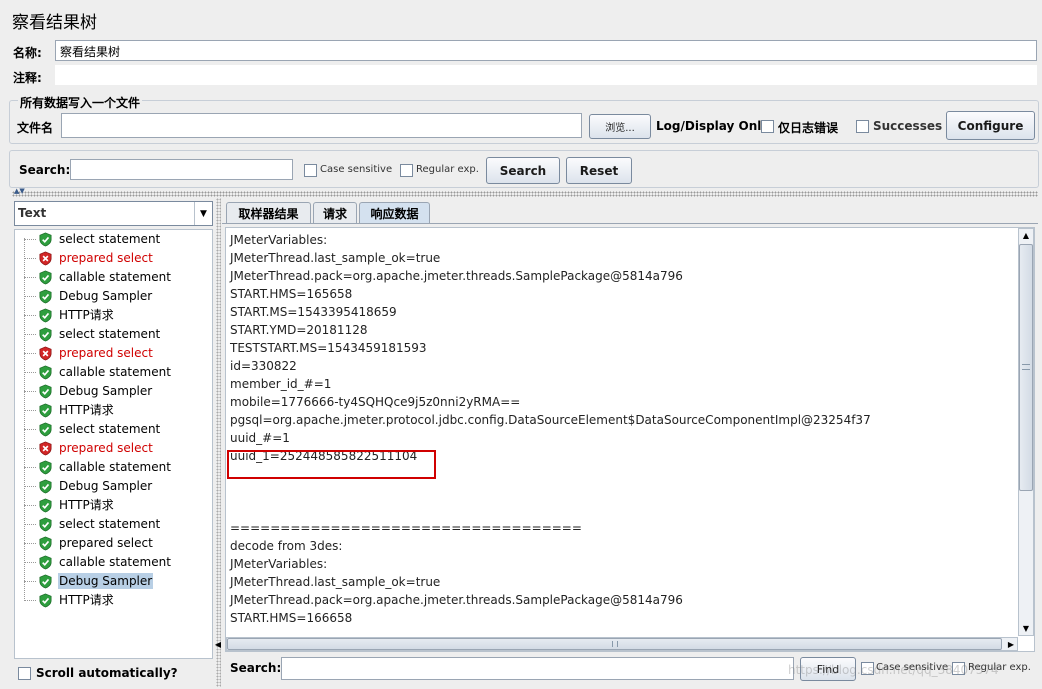 This screenshot has height=689, width=1042. What do you see at coordinates (447, 169) in the screenshot?
I see `regex-label: Regular exp.` at bounding box center [447, 169].